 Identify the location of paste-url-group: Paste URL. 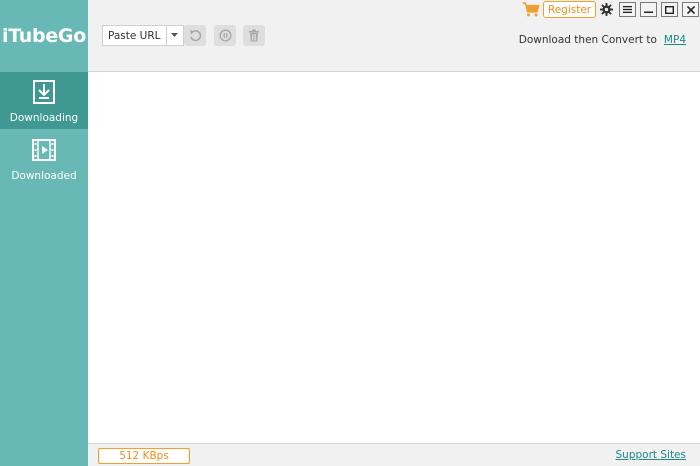
(143, 35).